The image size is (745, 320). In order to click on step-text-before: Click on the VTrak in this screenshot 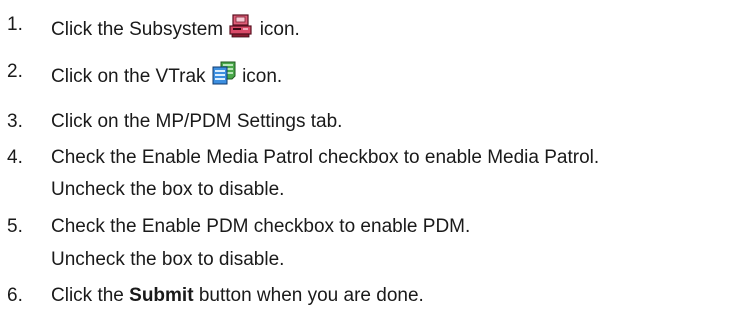, I will do `click(128, 76)`.